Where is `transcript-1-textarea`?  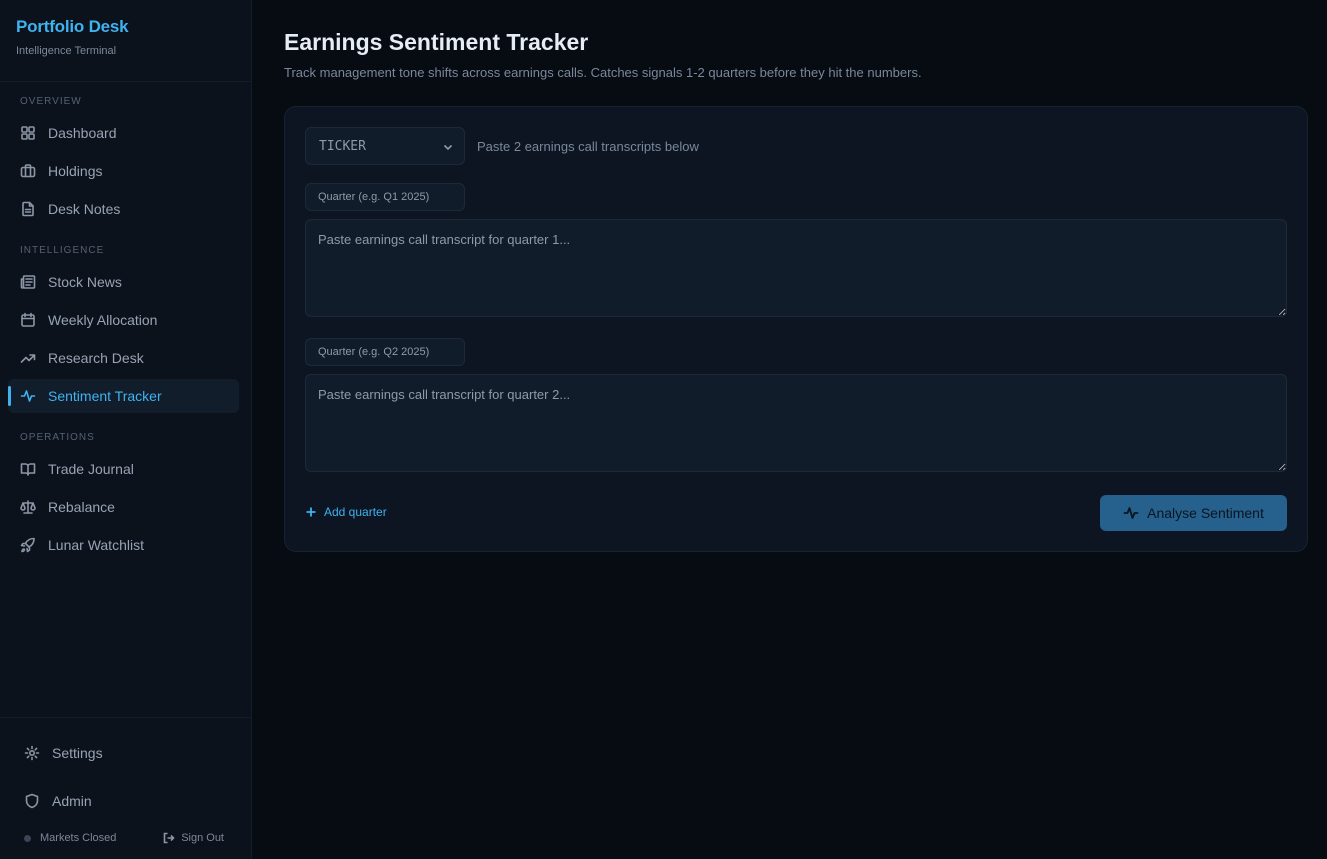 transcript-1-textarea is located at coordinates (796, 268).